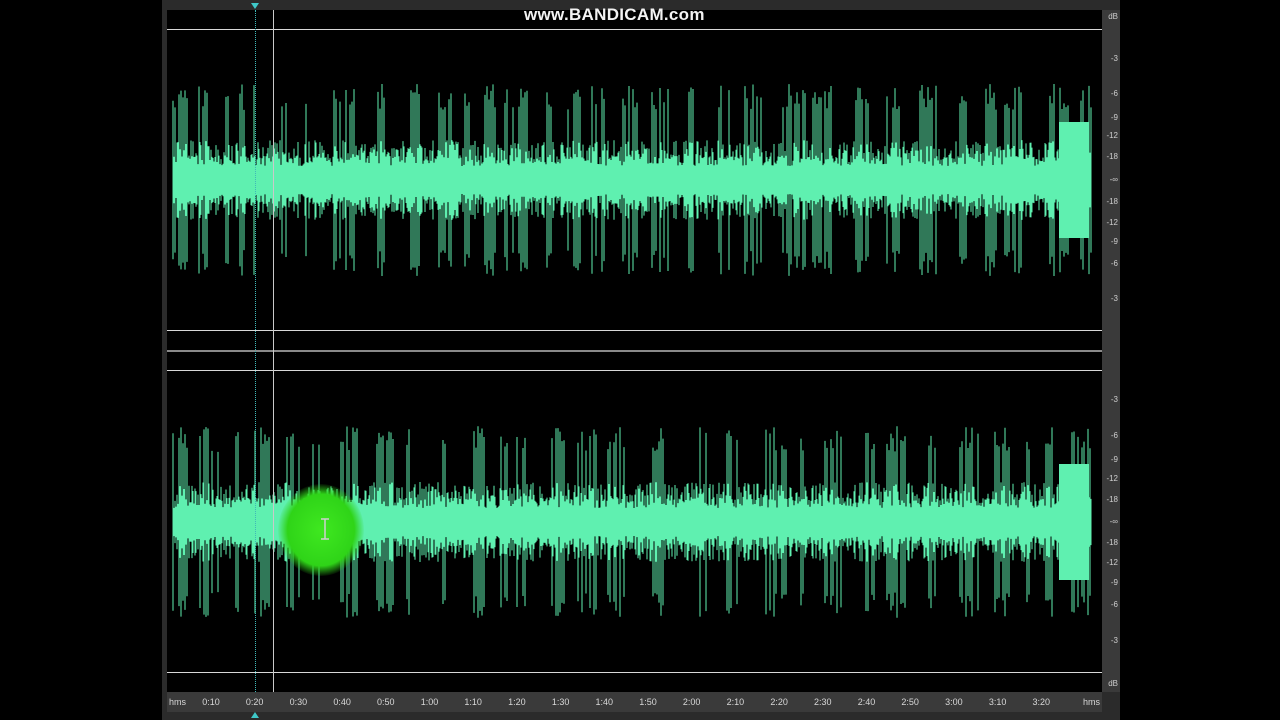 This screenshot has width=1280, height=720. I want to click on time-tick-label: 0:40, so click(342, 702).